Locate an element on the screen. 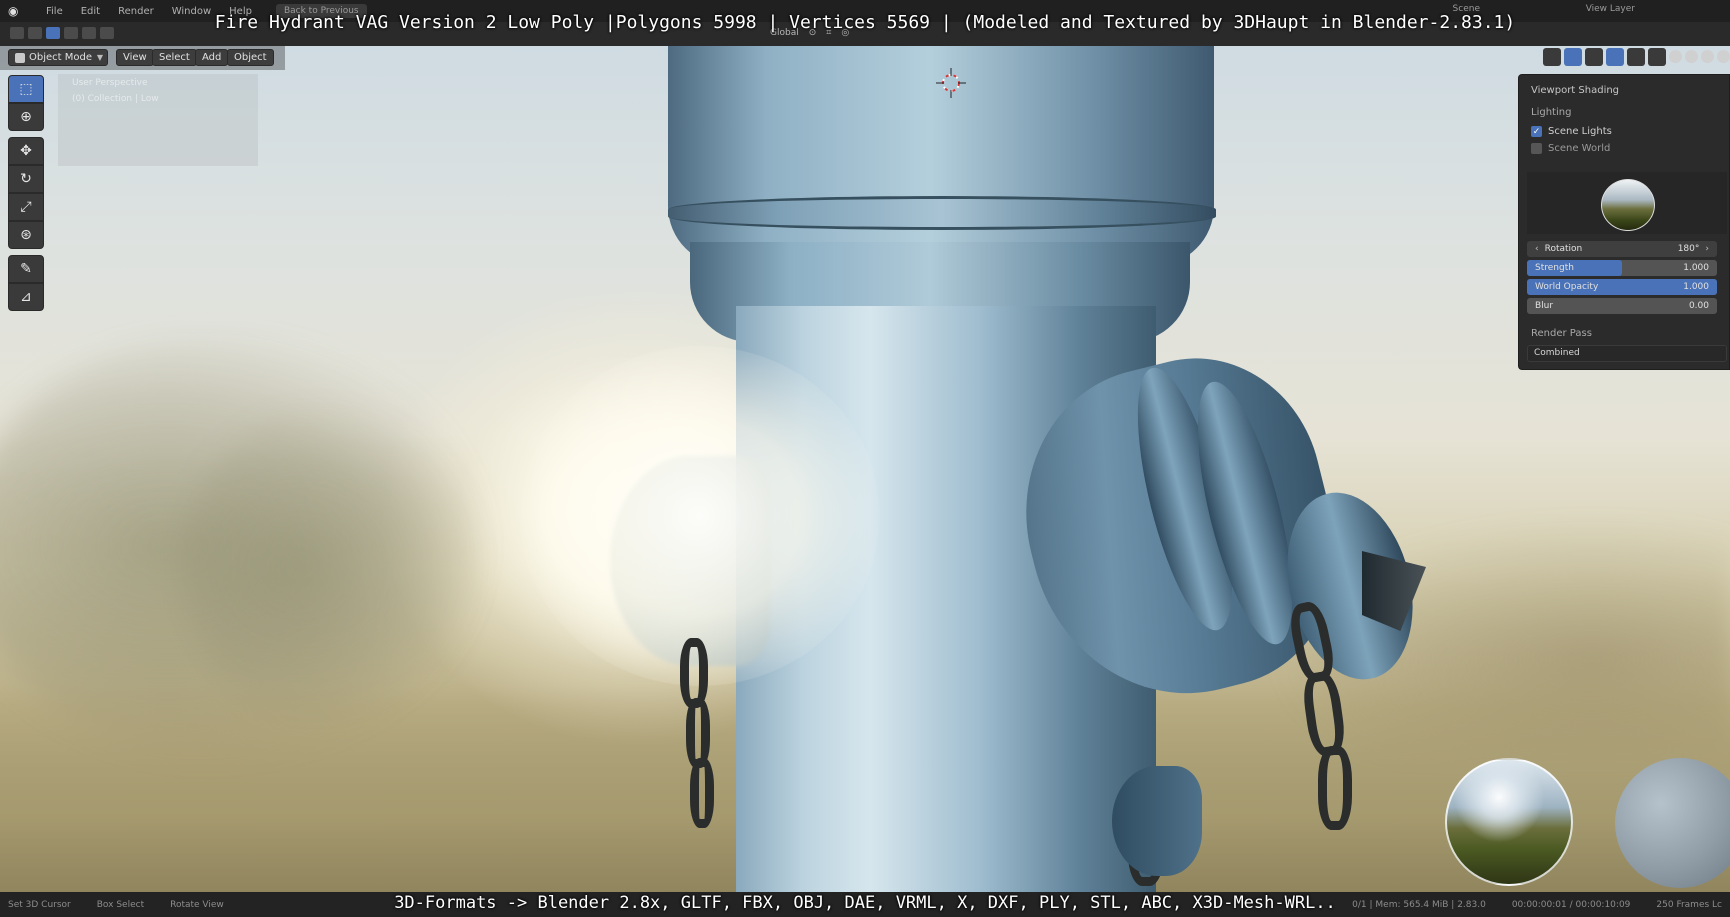 The image size is (1730, 917). rotation-value: 180° is located at coordinates (1688, 249).